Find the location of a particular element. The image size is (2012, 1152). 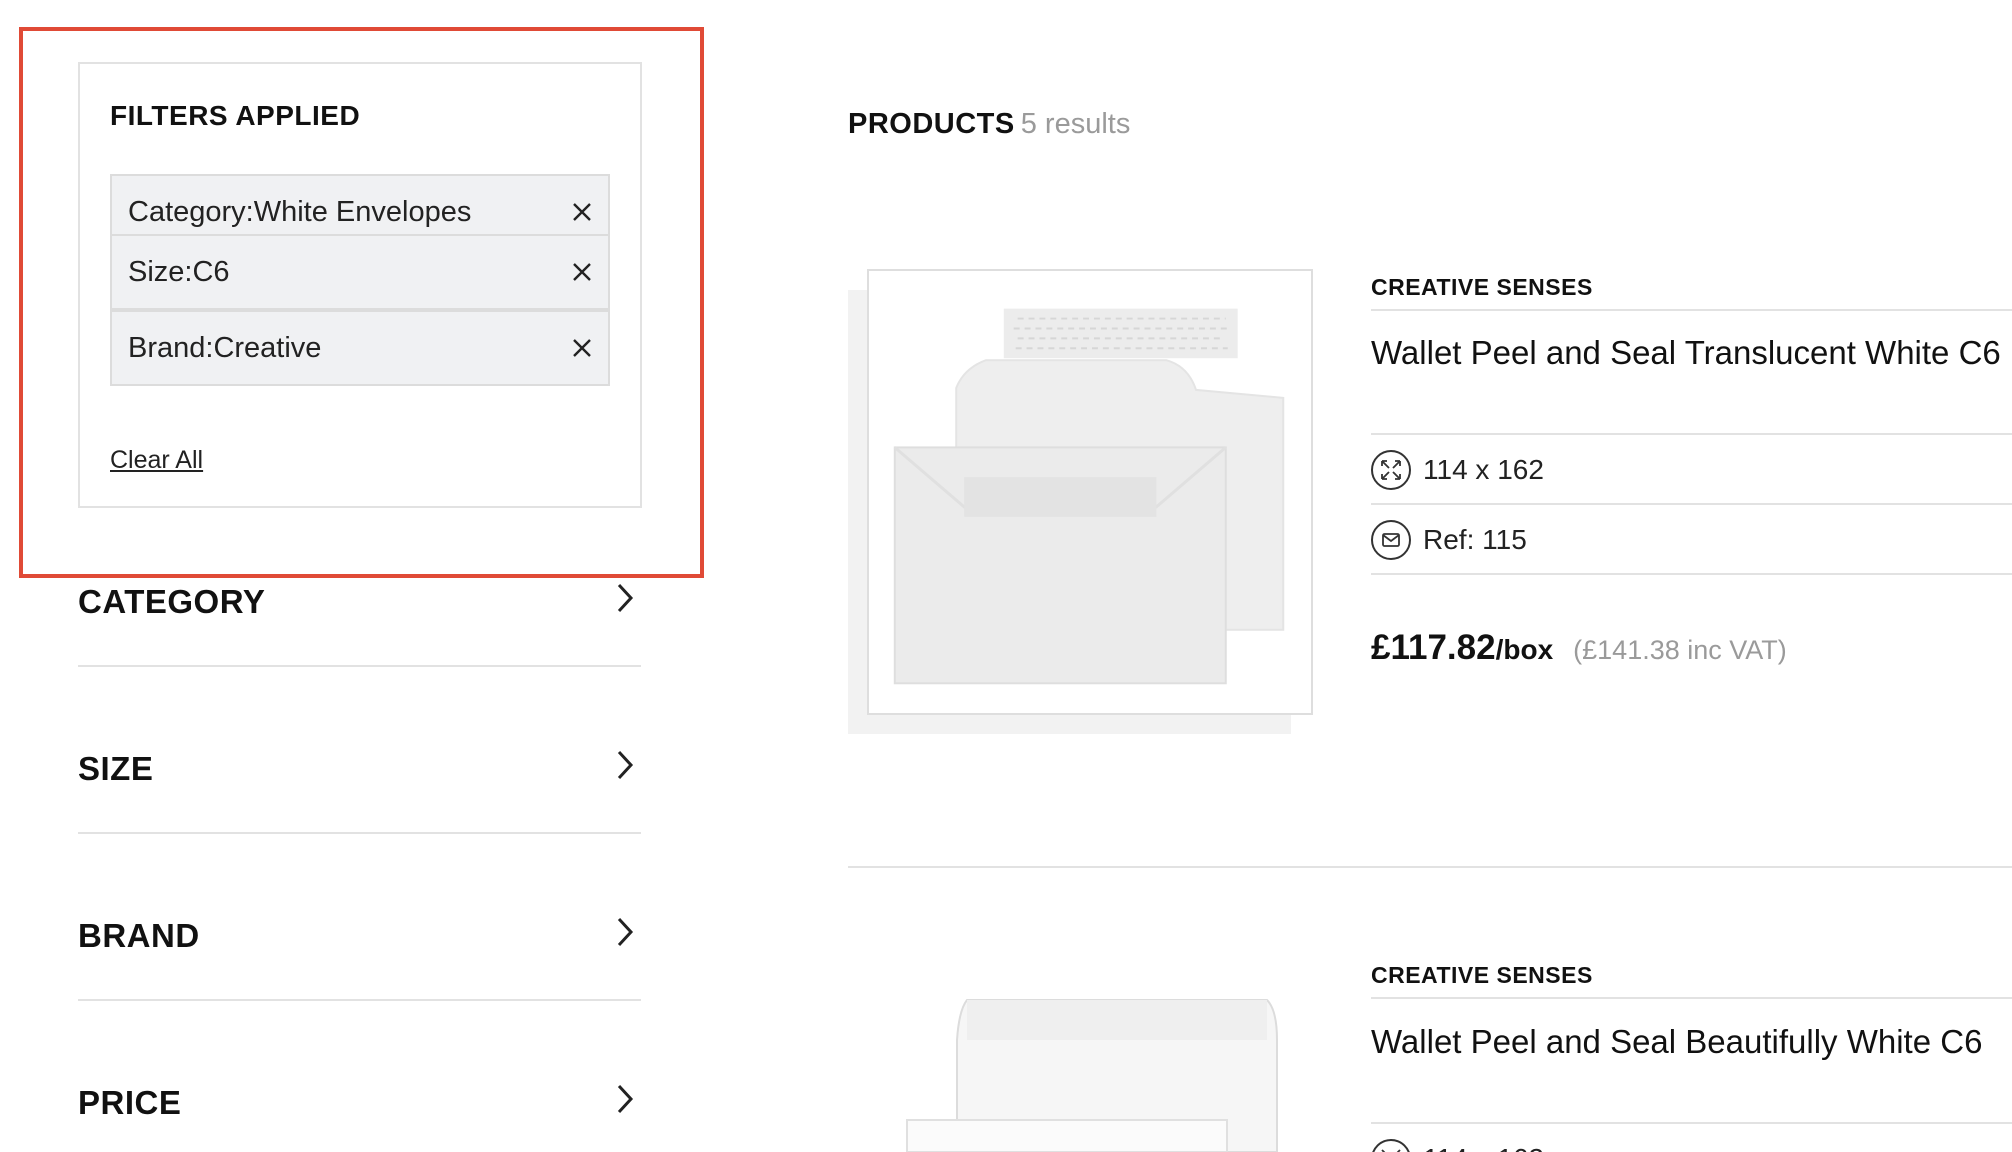

facet-label: PRICE is located at coordinates (130, 1102).